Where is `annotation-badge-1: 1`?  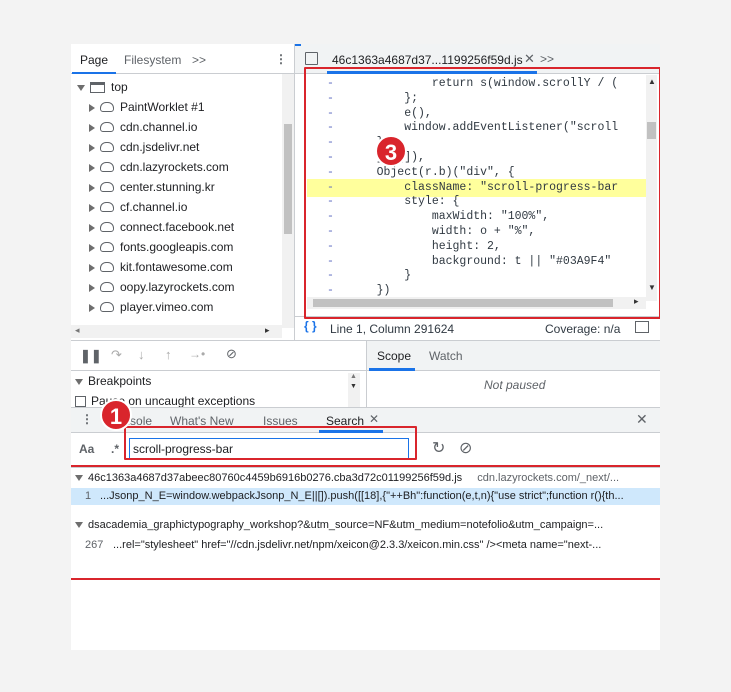
annotation-badge-1: 1 is located at coordinates (116, 415).